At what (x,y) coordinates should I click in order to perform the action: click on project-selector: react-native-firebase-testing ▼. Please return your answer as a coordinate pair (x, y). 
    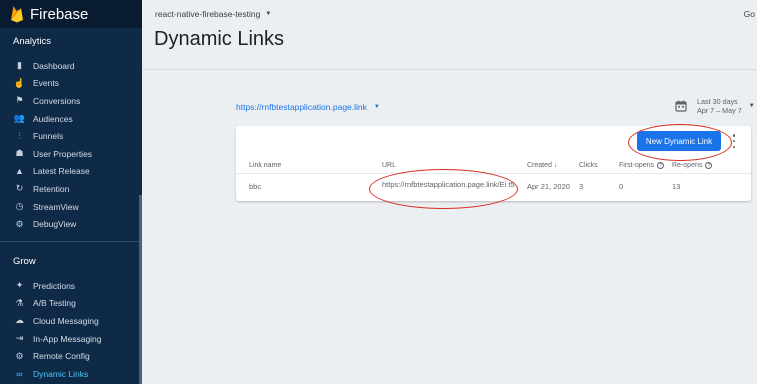
    Looking at the image, I should click on (213, 14).